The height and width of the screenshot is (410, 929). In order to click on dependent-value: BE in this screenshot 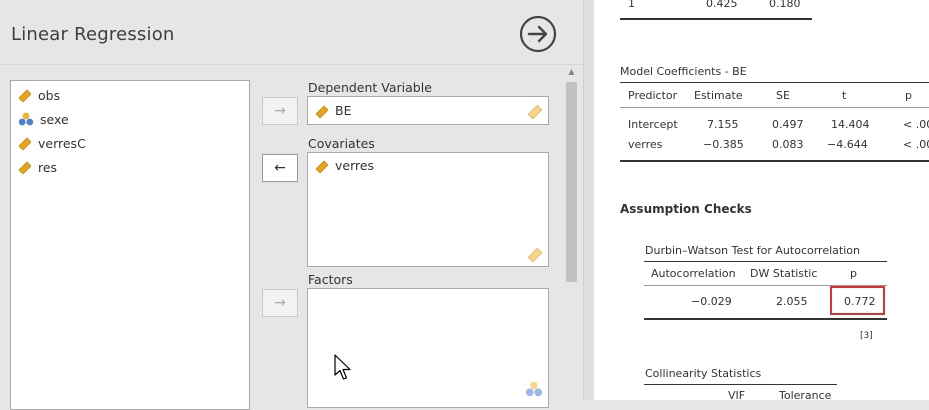, I will do `click(343, 110)`.